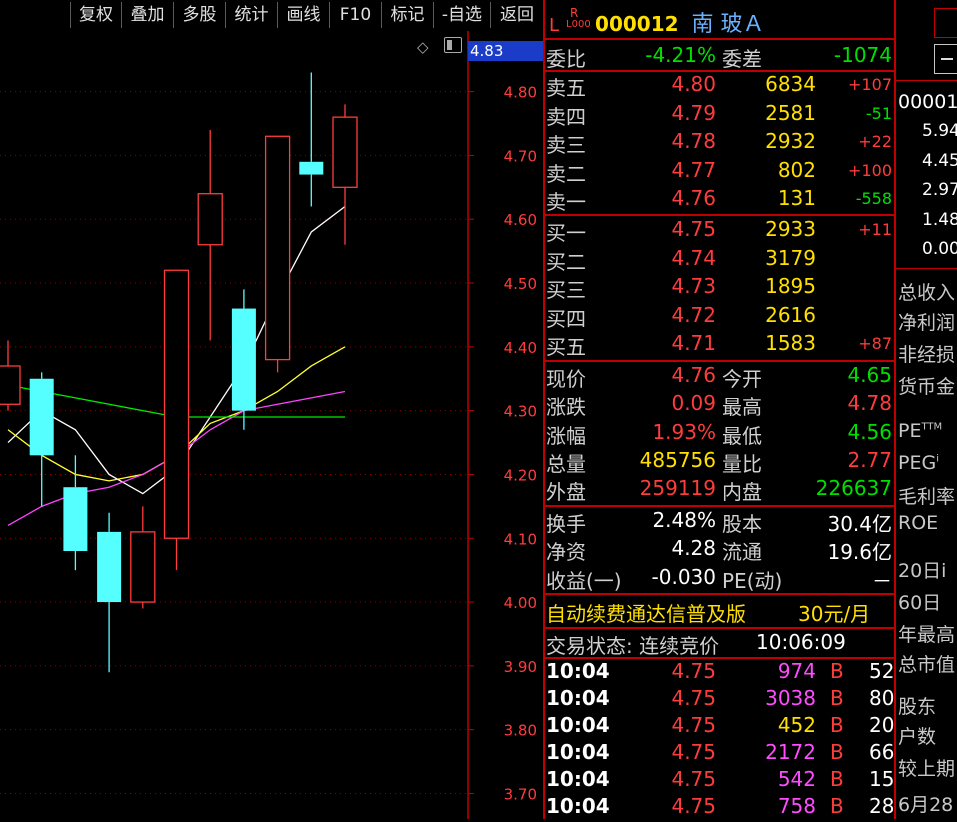 The width and height of the screenshot is (957, 822). I want to click on quote-value: 4.56, so click(869, 431).